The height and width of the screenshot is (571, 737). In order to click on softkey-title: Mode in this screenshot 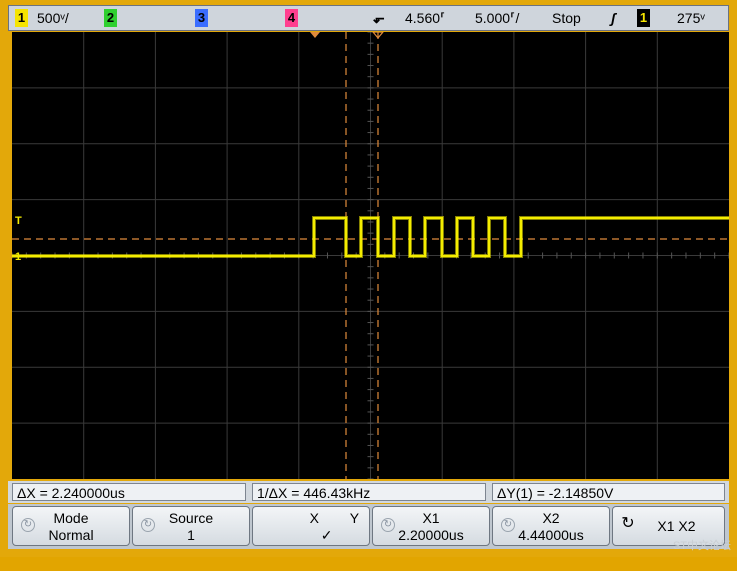, I will do `click(71, 518)`.